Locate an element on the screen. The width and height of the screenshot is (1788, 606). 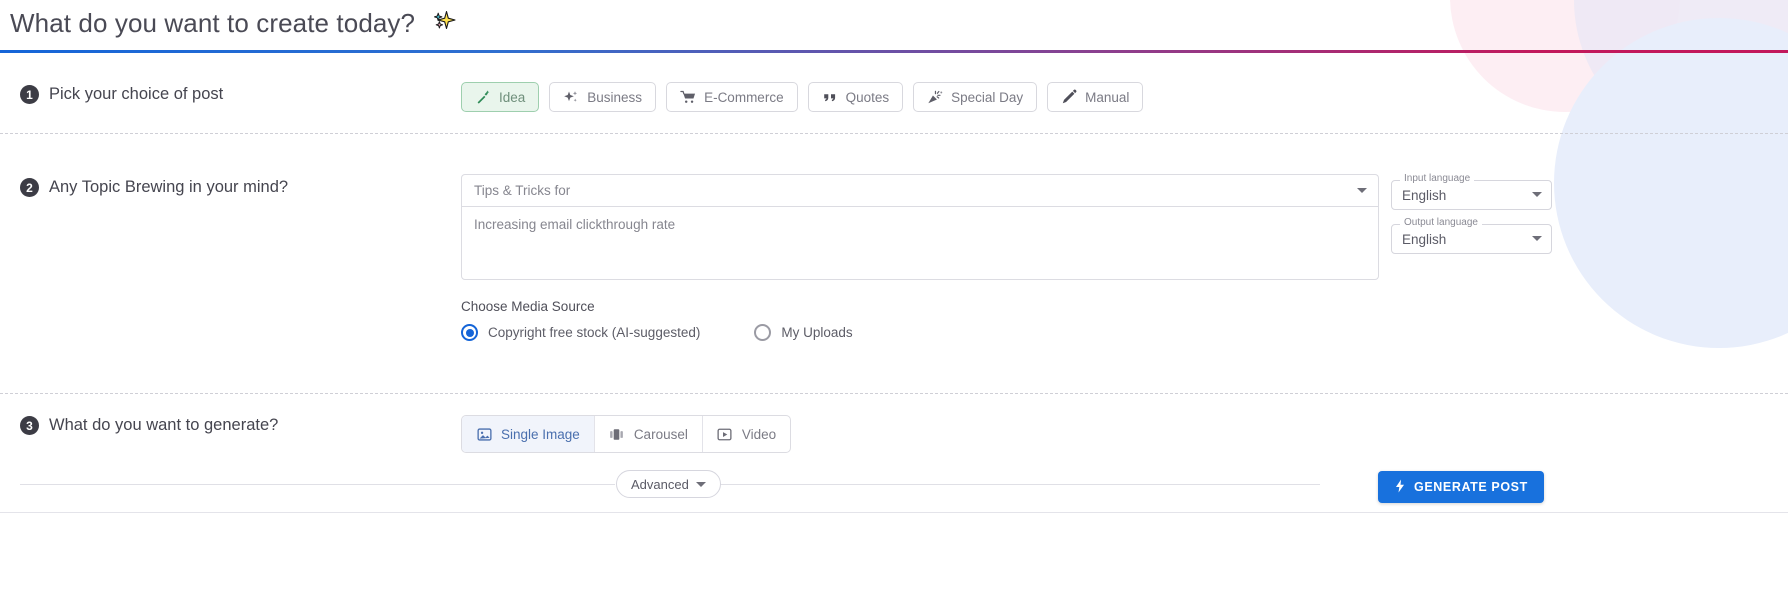
advanced-divider-left is located at coordinates (317, 484).